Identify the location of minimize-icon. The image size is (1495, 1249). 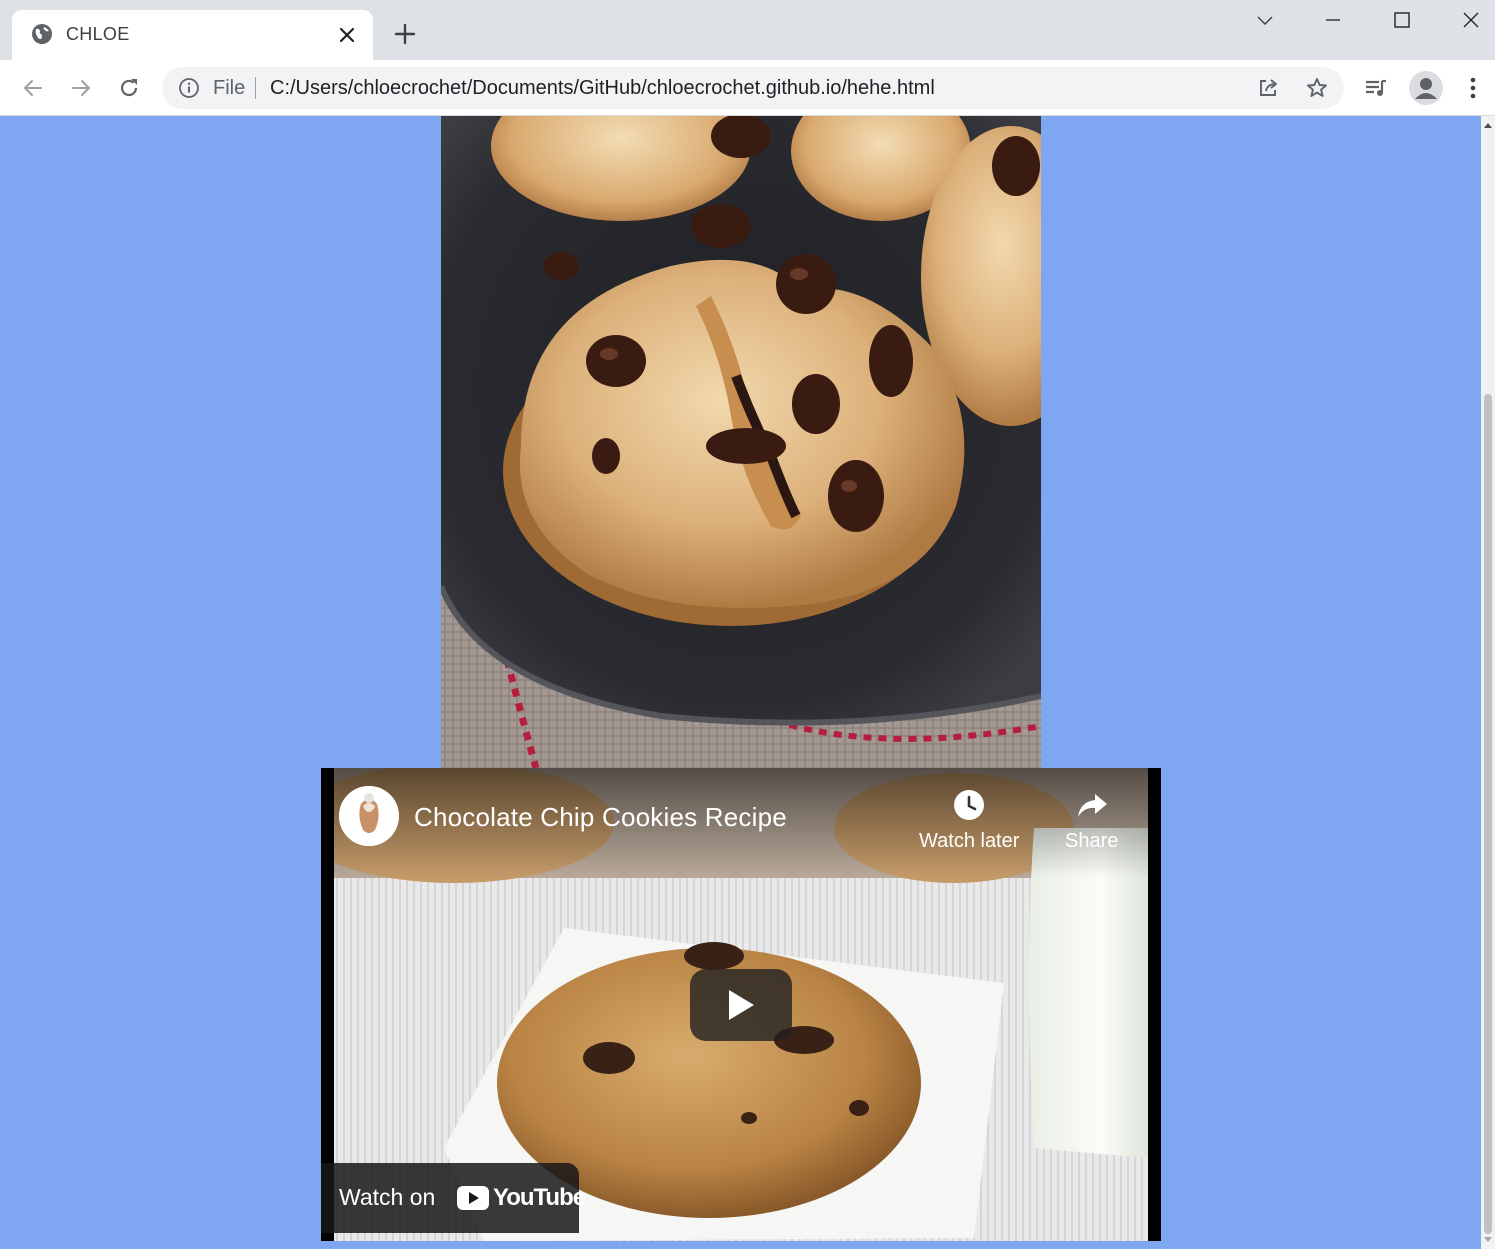
(1333, 20).